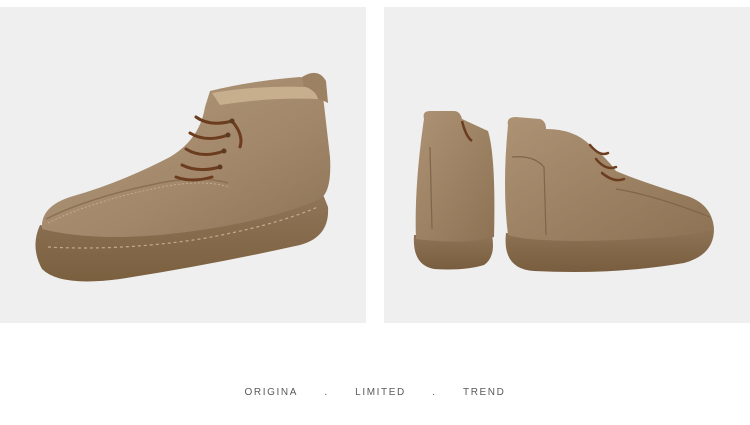 Image resolution: width=750 pixels, height=425 pixels. I want to click on tagline-word-origina: ORIGINA, so click(271, 392).